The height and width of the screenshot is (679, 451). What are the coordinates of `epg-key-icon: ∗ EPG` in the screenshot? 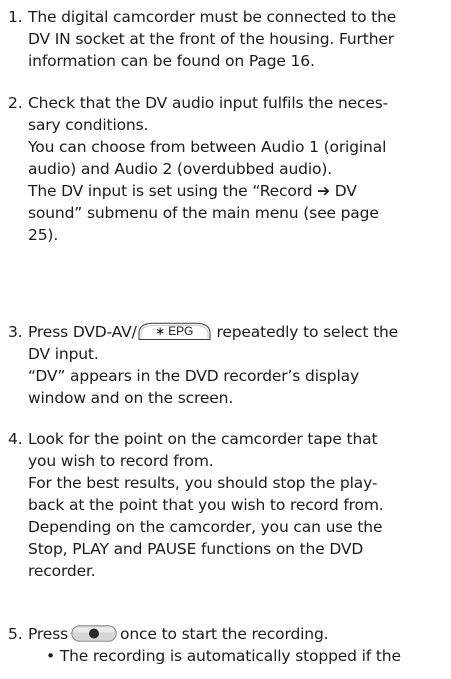 It's located at (174, 331).